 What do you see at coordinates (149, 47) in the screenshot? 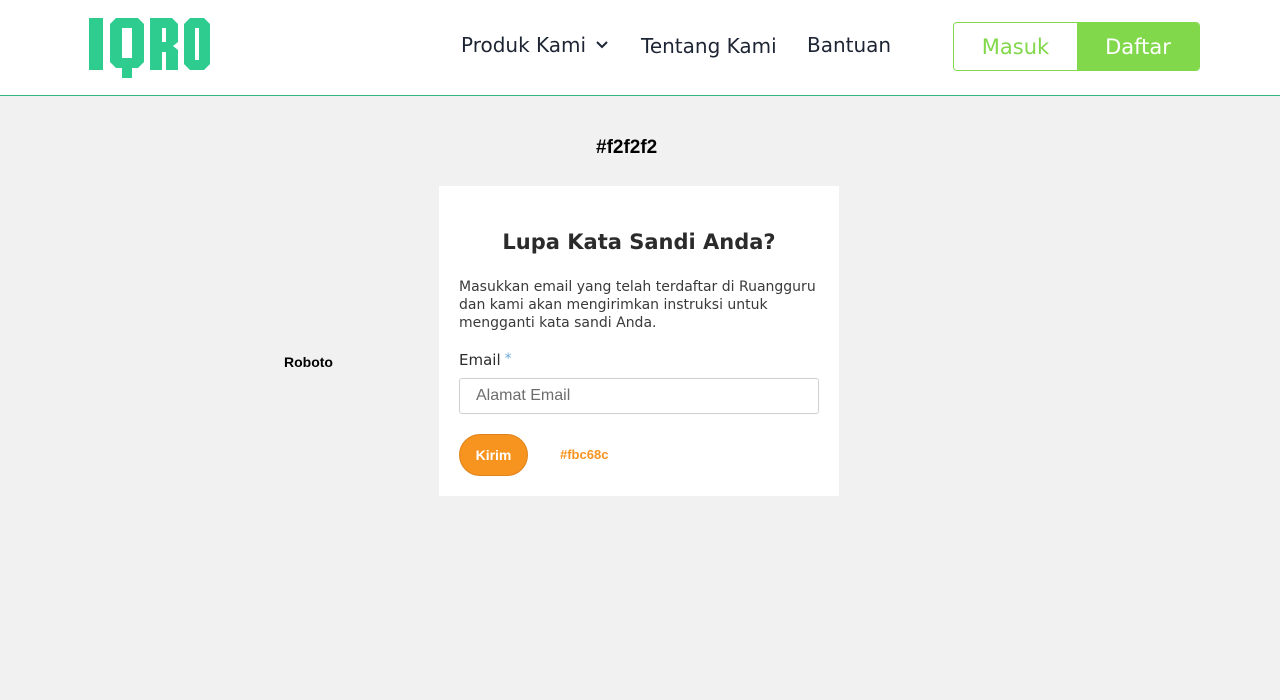
I see `iqro-logo` at bounding box center [149, 47].